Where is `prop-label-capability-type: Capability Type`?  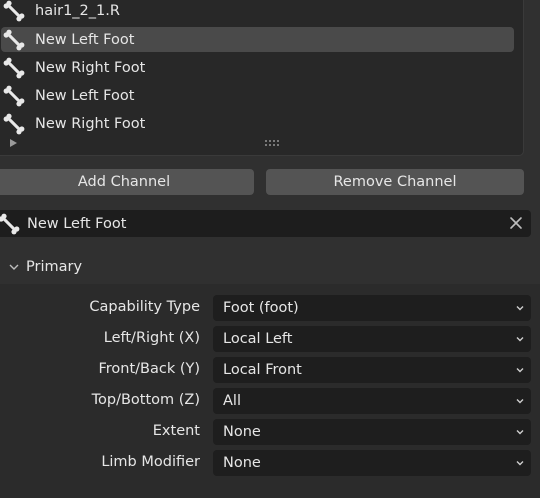 prop-label-capability-type: Capability Type is located at coordinates (144, 307).